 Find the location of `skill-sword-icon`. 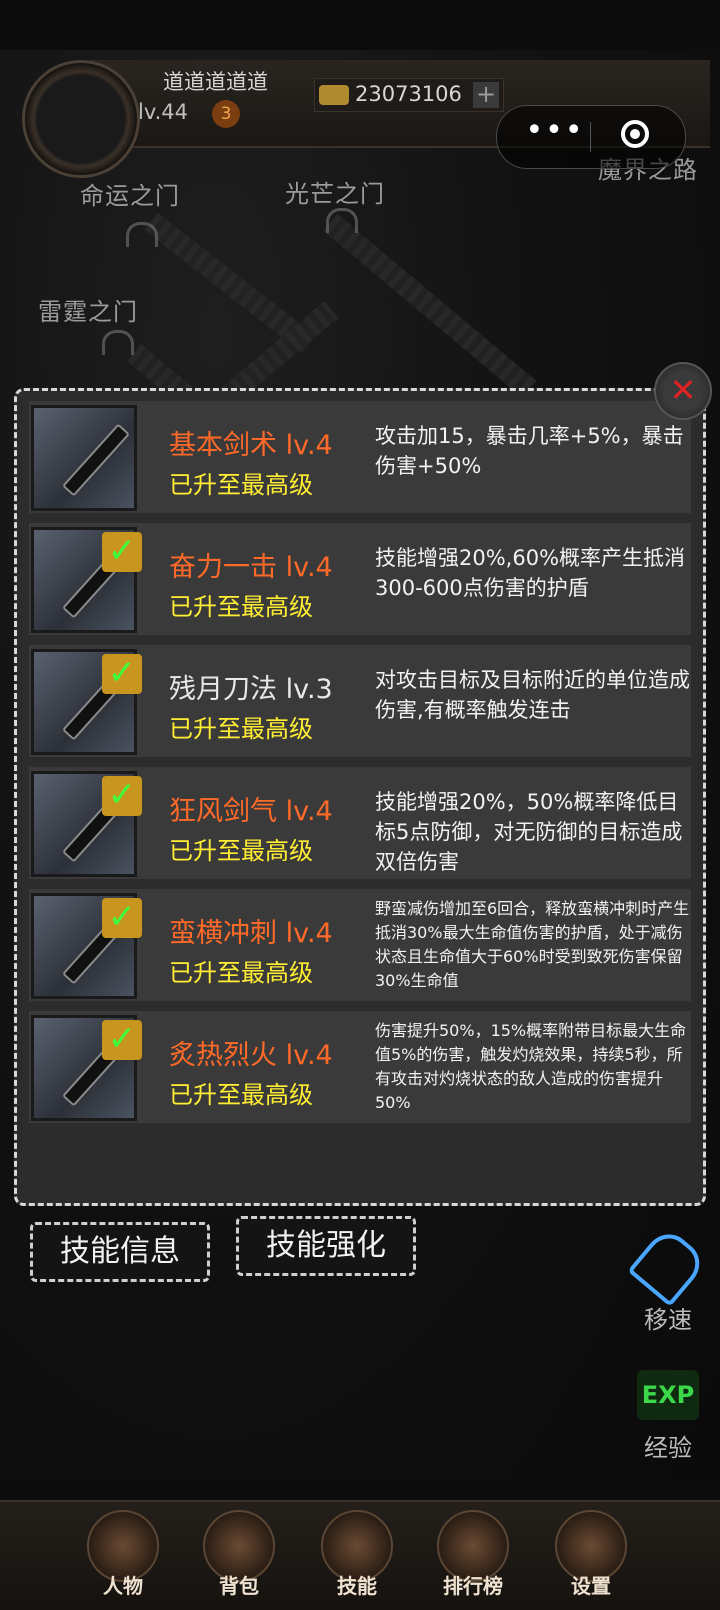

skill-sword-icon is located at coordinates (84, 458).